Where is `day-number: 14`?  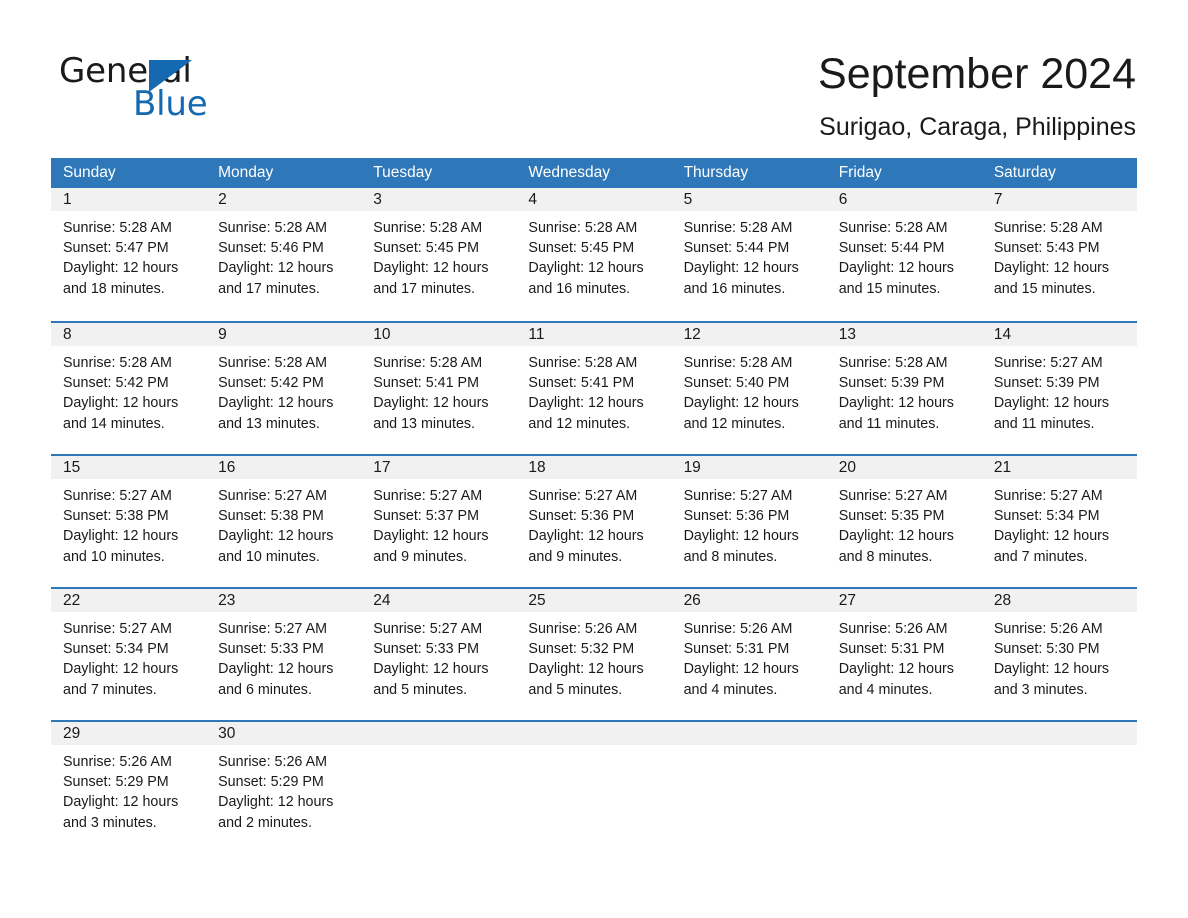
day-number: 14 is located at coordinates (1002, 334).